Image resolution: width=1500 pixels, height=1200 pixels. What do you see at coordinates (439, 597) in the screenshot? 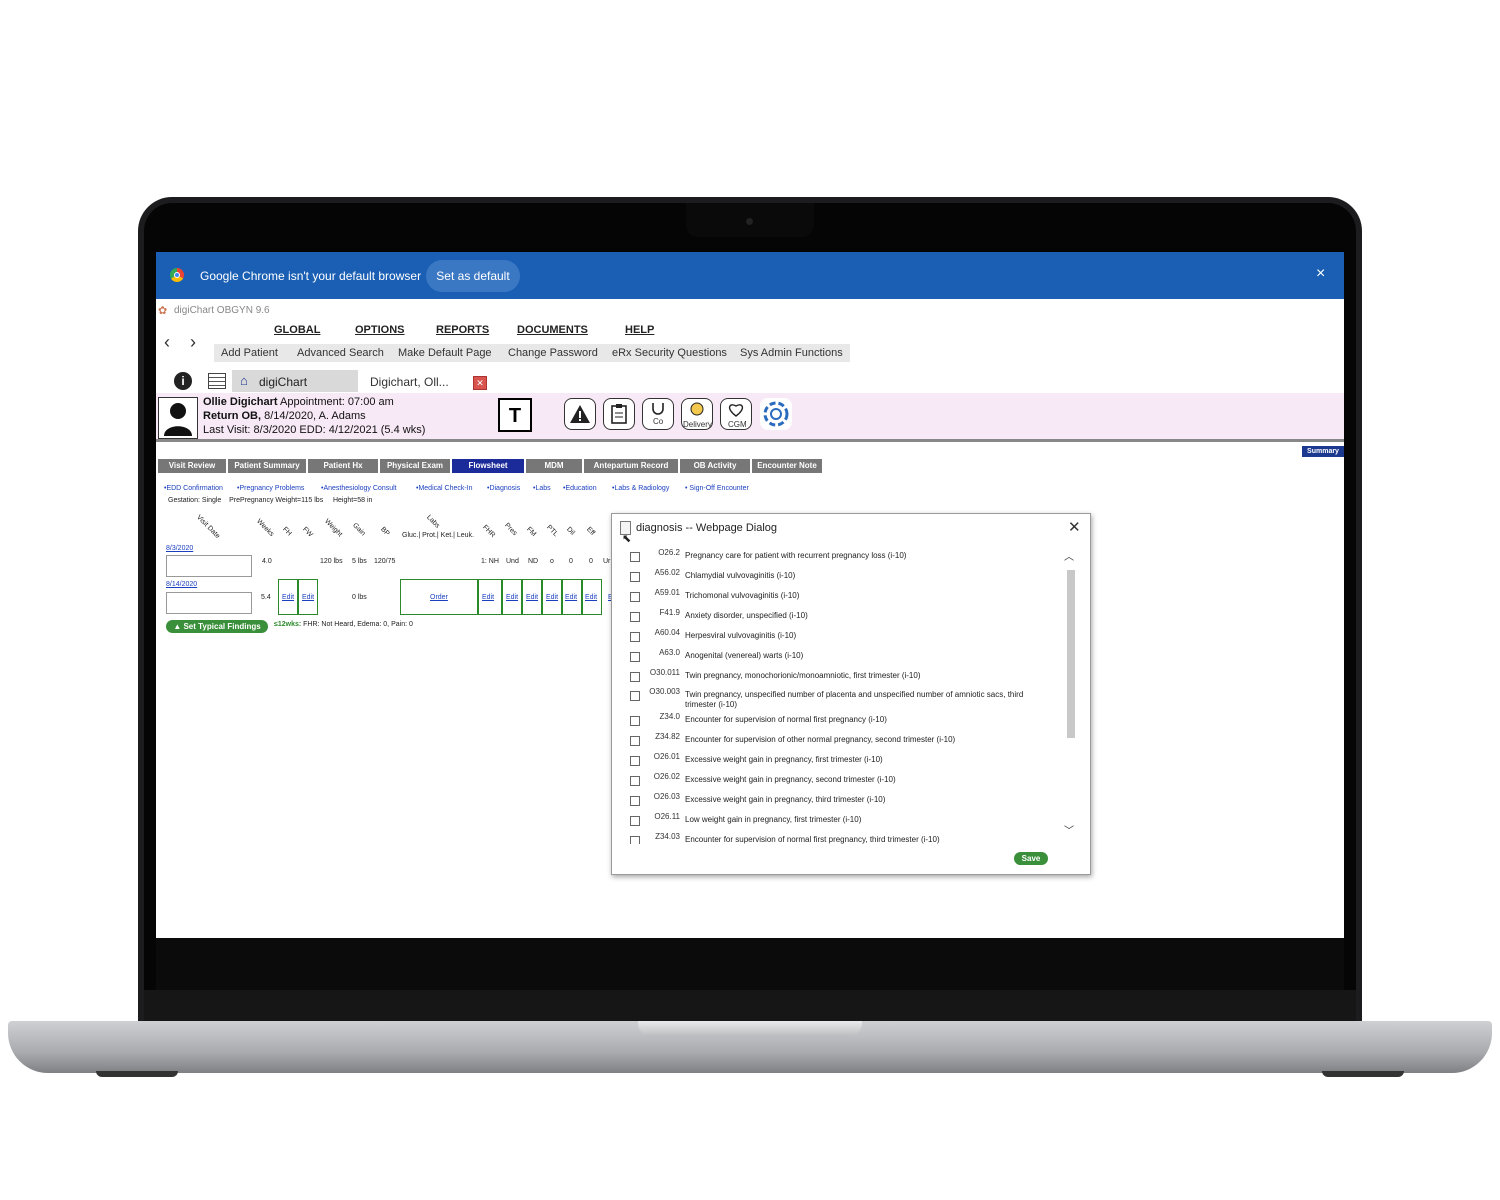
I see `row2-labs-order: Order` at bounding box center [439, 597].